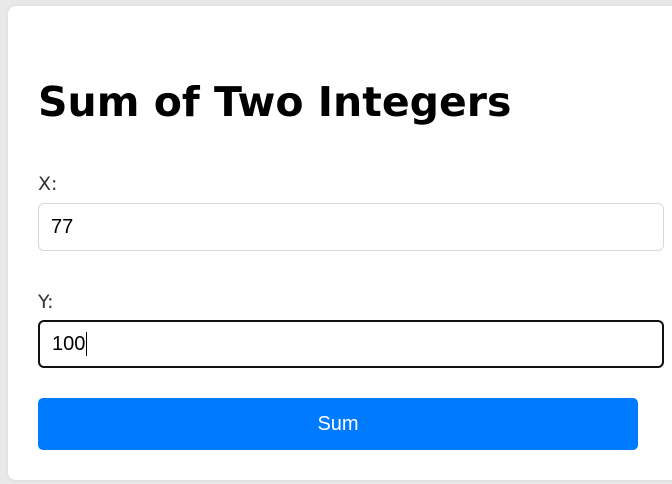  Describe the element at coordinates (87, 344) in the screenshot. I see `text-cursor` at that location.